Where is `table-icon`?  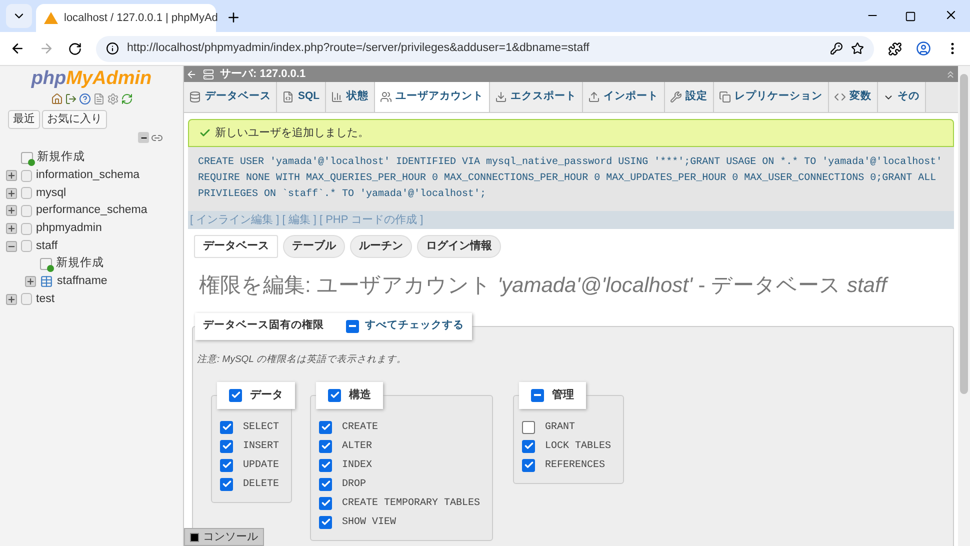 table-icon is located at coordinates (46, 281).